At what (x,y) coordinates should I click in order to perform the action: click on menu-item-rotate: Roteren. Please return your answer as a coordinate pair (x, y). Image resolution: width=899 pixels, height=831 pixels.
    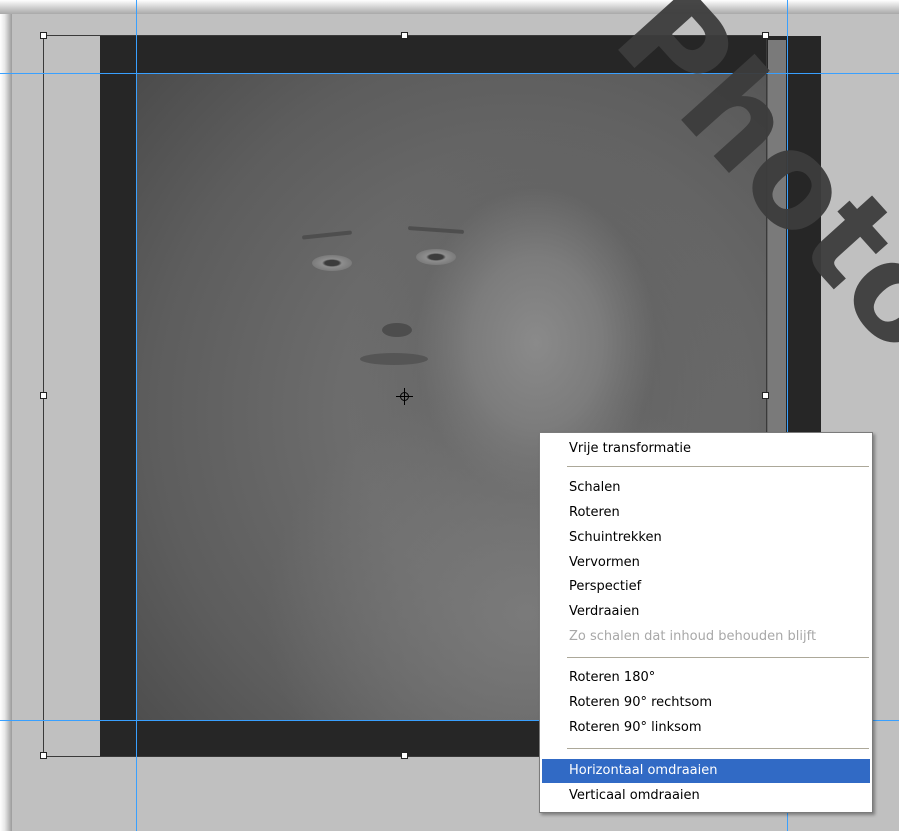
    Looking at the image, I should click on (706, 513).